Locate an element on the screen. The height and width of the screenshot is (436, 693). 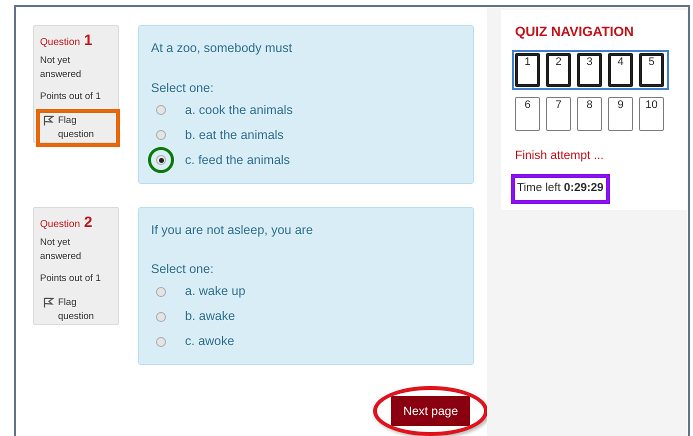
option-label: a. cook the animals is located at coordinates (239, 110).